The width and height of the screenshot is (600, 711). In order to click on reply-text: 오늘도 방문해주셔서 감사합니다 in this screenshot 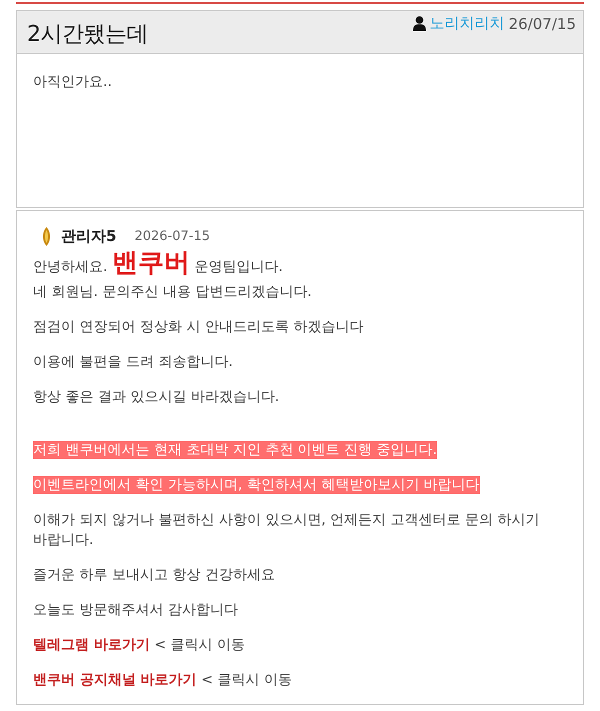, I will do `click(136, 610)`.